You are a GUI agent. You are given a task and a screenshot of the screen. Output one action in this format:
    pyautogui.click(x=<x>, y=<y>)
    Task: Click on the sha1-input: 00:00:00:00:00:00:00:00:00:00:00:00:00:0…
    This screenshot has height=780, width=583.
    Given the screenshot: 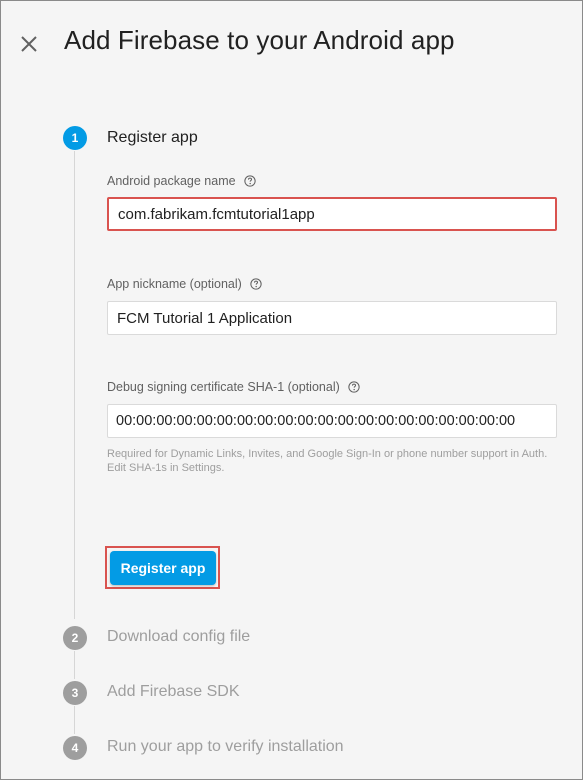 What is the action you would take?
    pyautogui.click(x=332, y=421)
    